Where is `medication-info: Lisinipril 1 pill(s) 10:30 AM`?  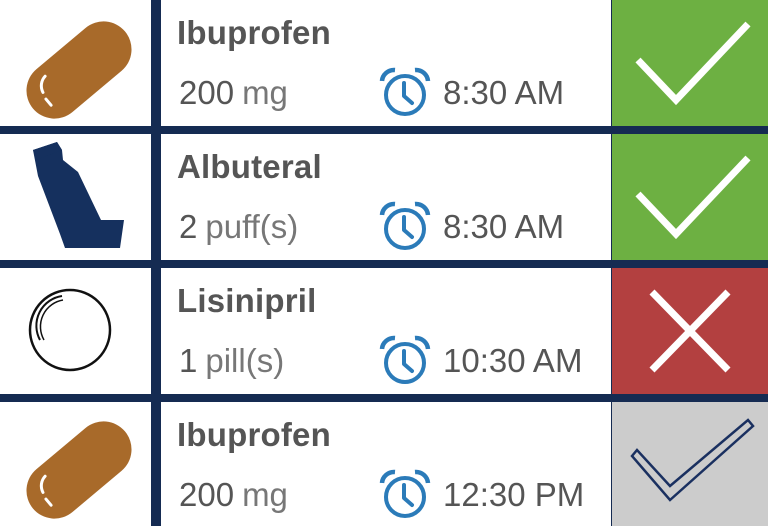 medication-info: Lisinipril 1 pill(s) 10:30 AM is located at coordinates (386, 331).